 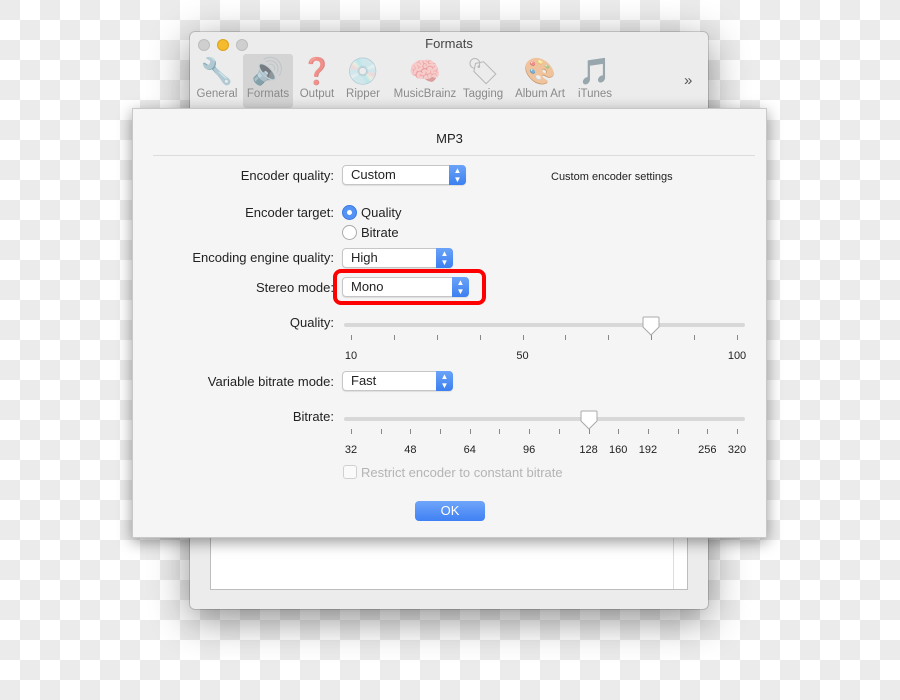 I want to click on toolbar-item-label: MusicBrainz, so click(x=425, y=94).